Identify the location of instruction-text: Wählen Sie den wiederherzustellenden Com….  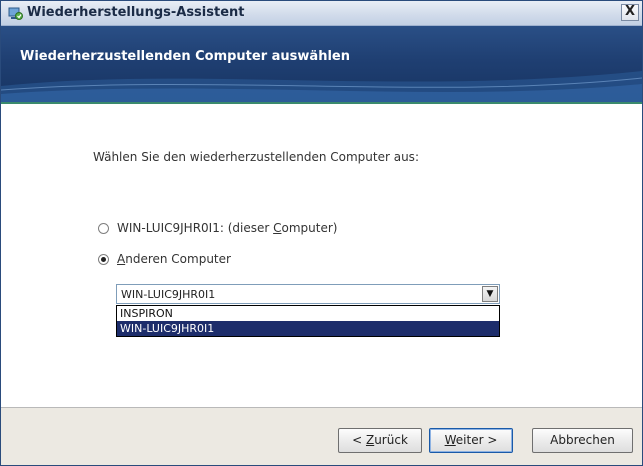
(256, 157).